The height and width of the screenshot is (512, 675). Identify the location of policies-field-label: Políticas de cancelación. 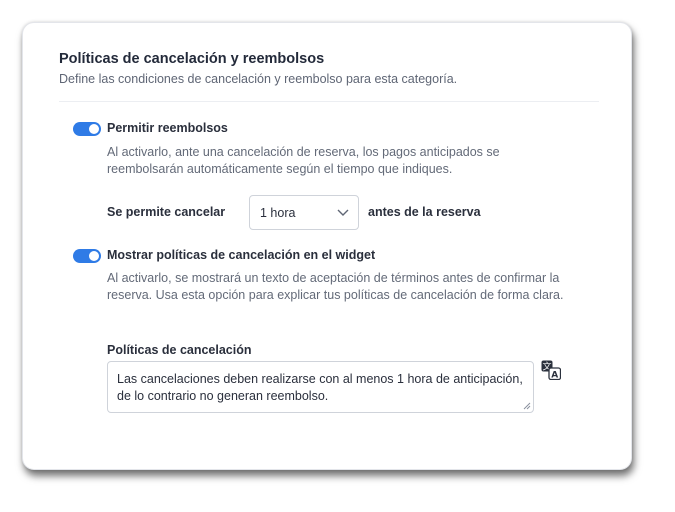
(179, 350).